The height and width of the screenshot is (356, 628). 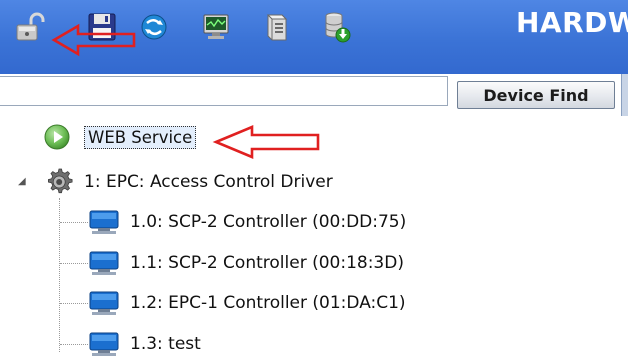 I want to click on database-download-icon, so click(x=336, y=27).